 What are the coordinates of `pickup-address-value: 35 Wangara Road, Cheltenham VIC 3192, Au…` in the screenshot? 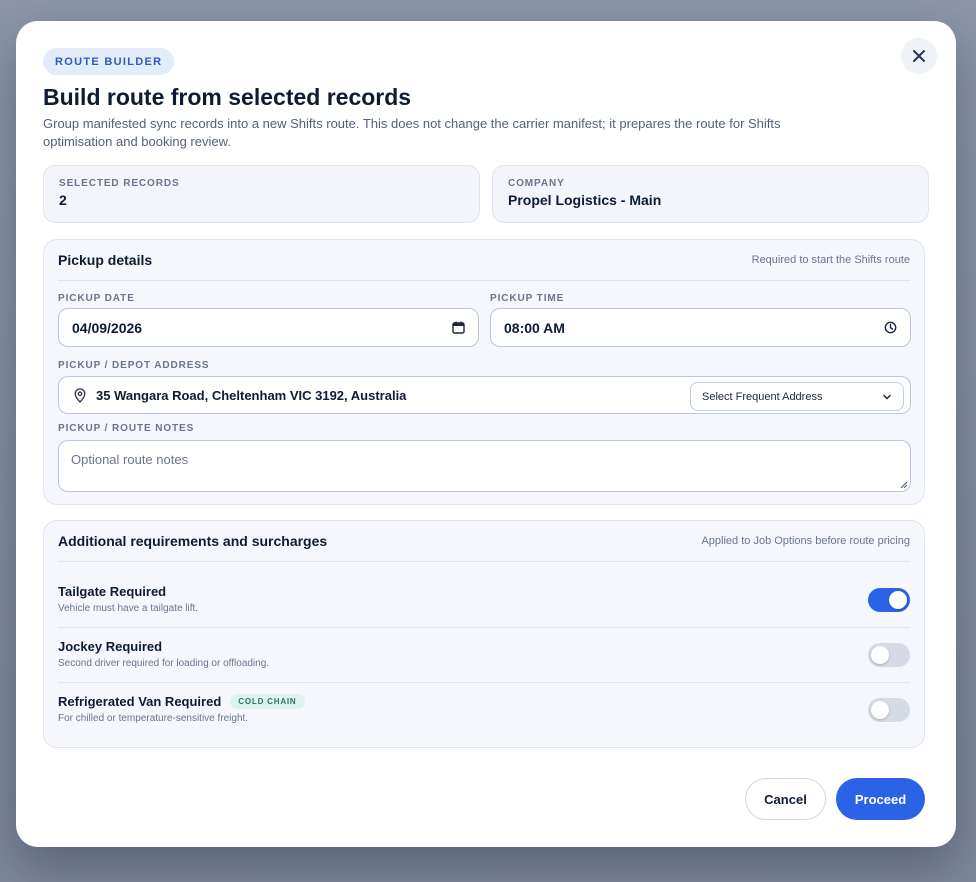 It's located at (251, 395).